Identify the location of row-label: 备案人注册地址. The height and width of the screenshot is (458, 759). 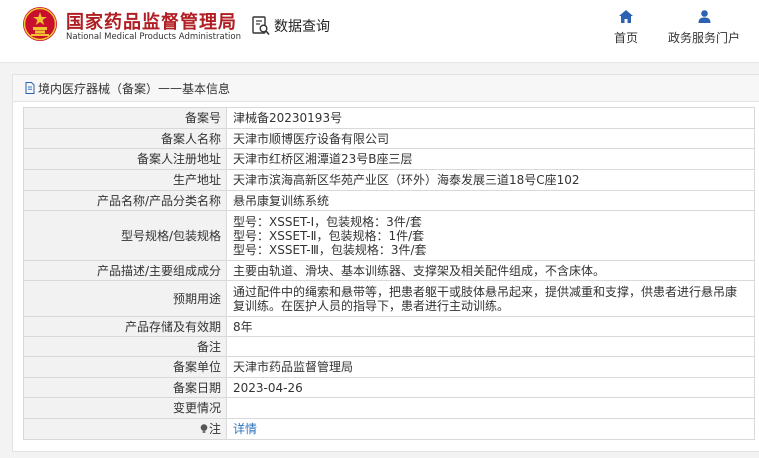
(125, 159).